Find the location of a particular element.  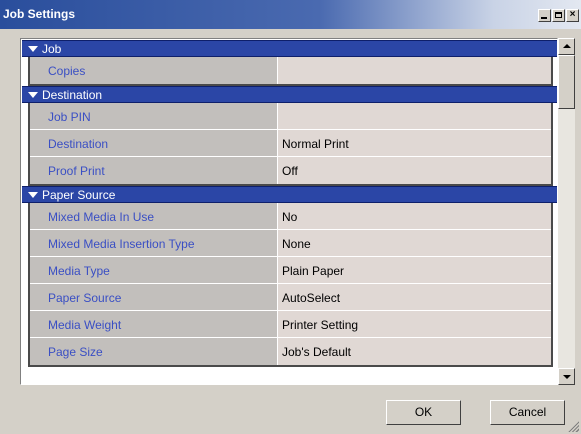

vertical-scrollbar is located at coordinates (566, 211).